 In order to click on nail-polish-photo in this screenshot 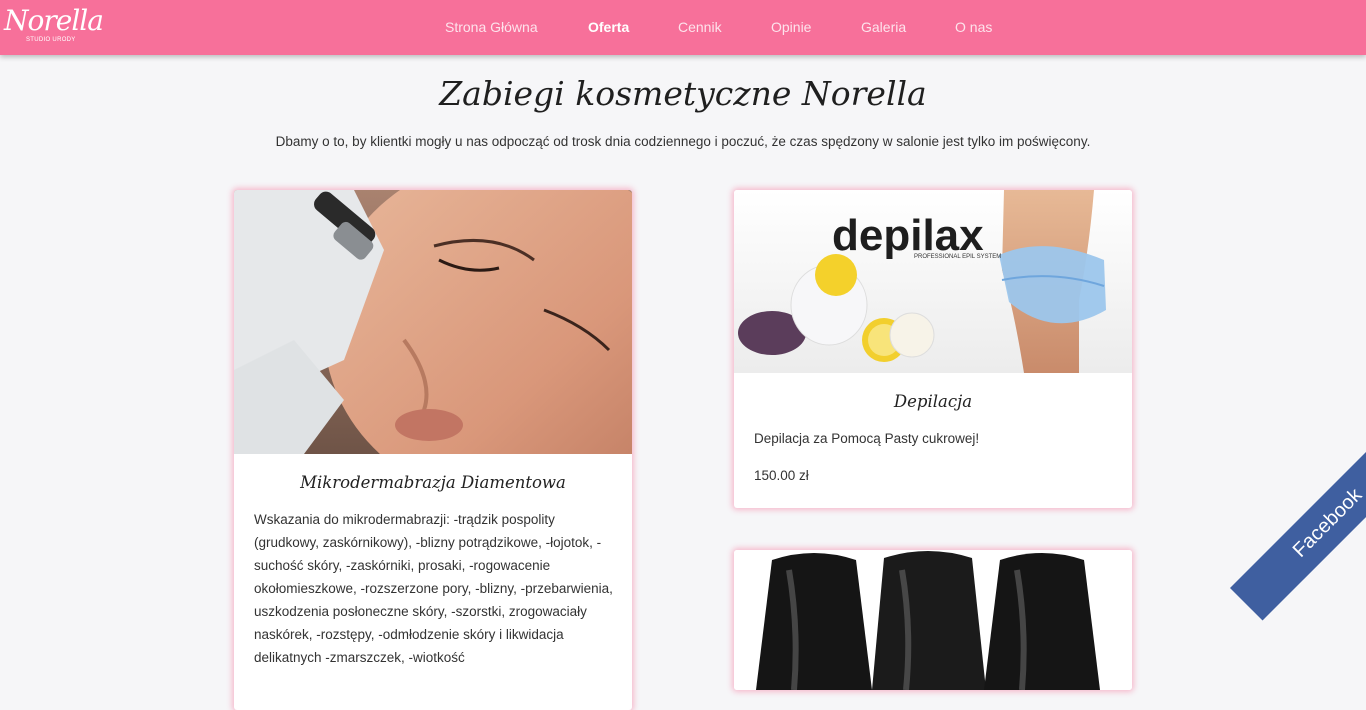, I will do `click(933, 620)`.